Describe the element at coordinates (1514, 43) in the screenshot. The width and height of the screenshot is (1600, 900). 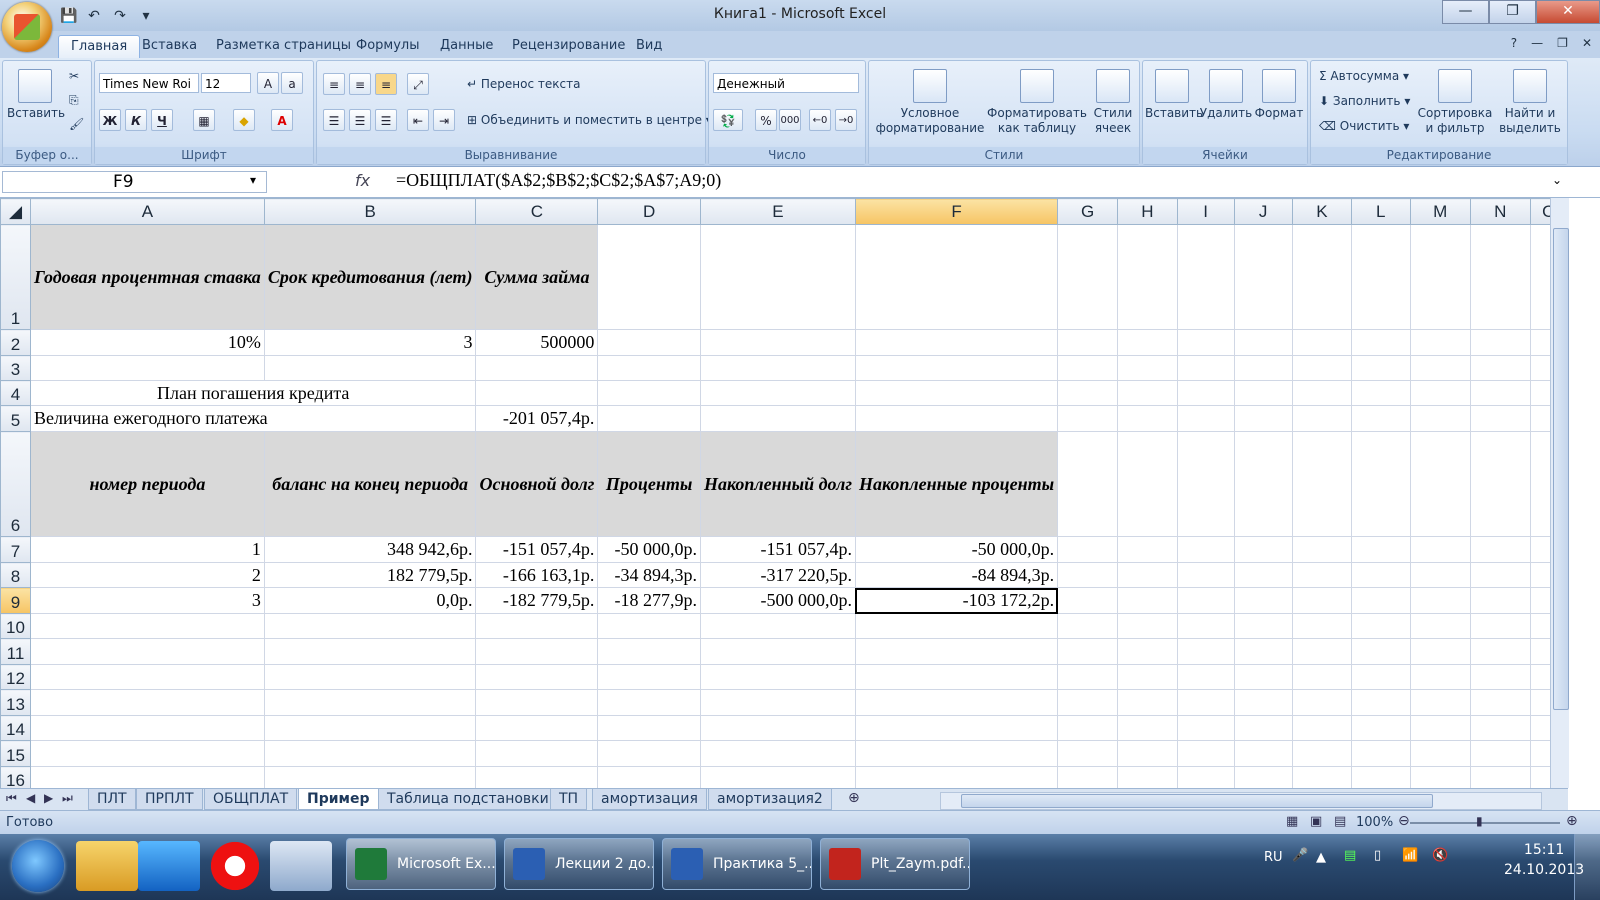
I see `help-icon: ?` at that location.